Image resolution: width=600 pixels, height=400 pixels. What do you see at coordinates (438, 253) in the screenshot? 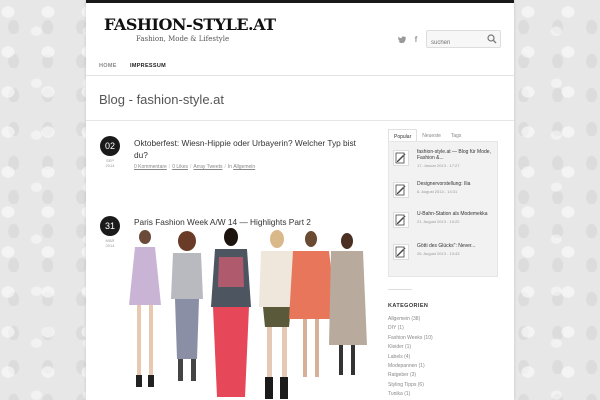
I see `recent-post-date: 26. August 2013 - 13:43` at bounding box center [438, 253].